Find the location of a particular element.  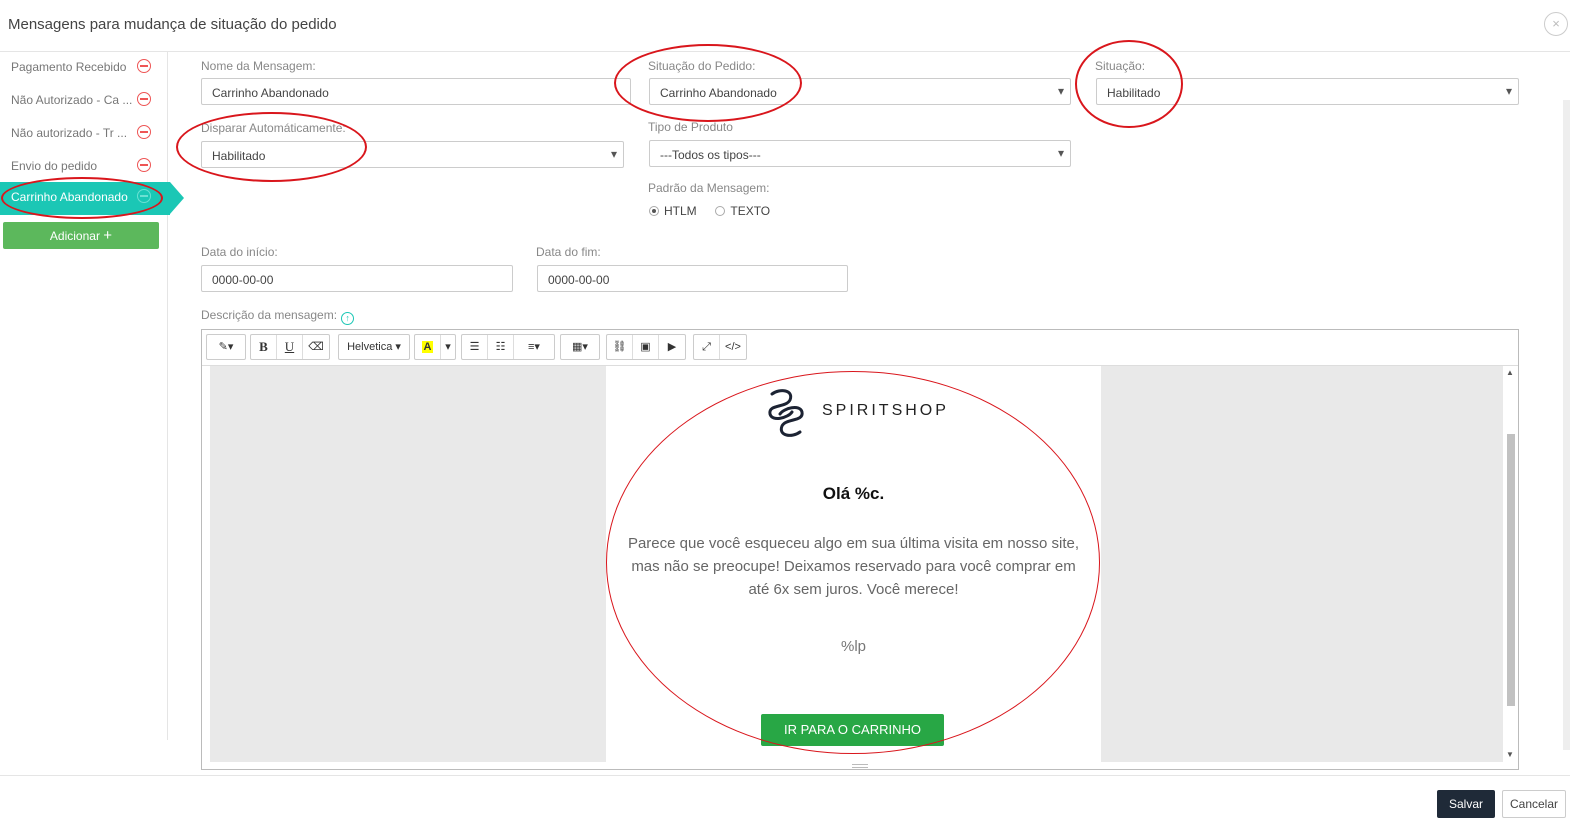

disparar-value: Habilitado is located at coordinates (239, 156).